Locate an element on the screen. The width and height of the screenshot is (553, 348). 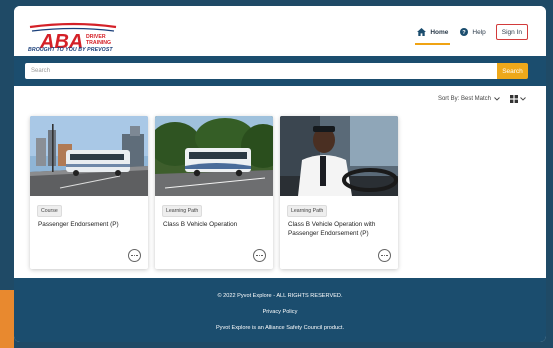
sort-label: Sort By: Best Match is located at coordinates (464, 99).